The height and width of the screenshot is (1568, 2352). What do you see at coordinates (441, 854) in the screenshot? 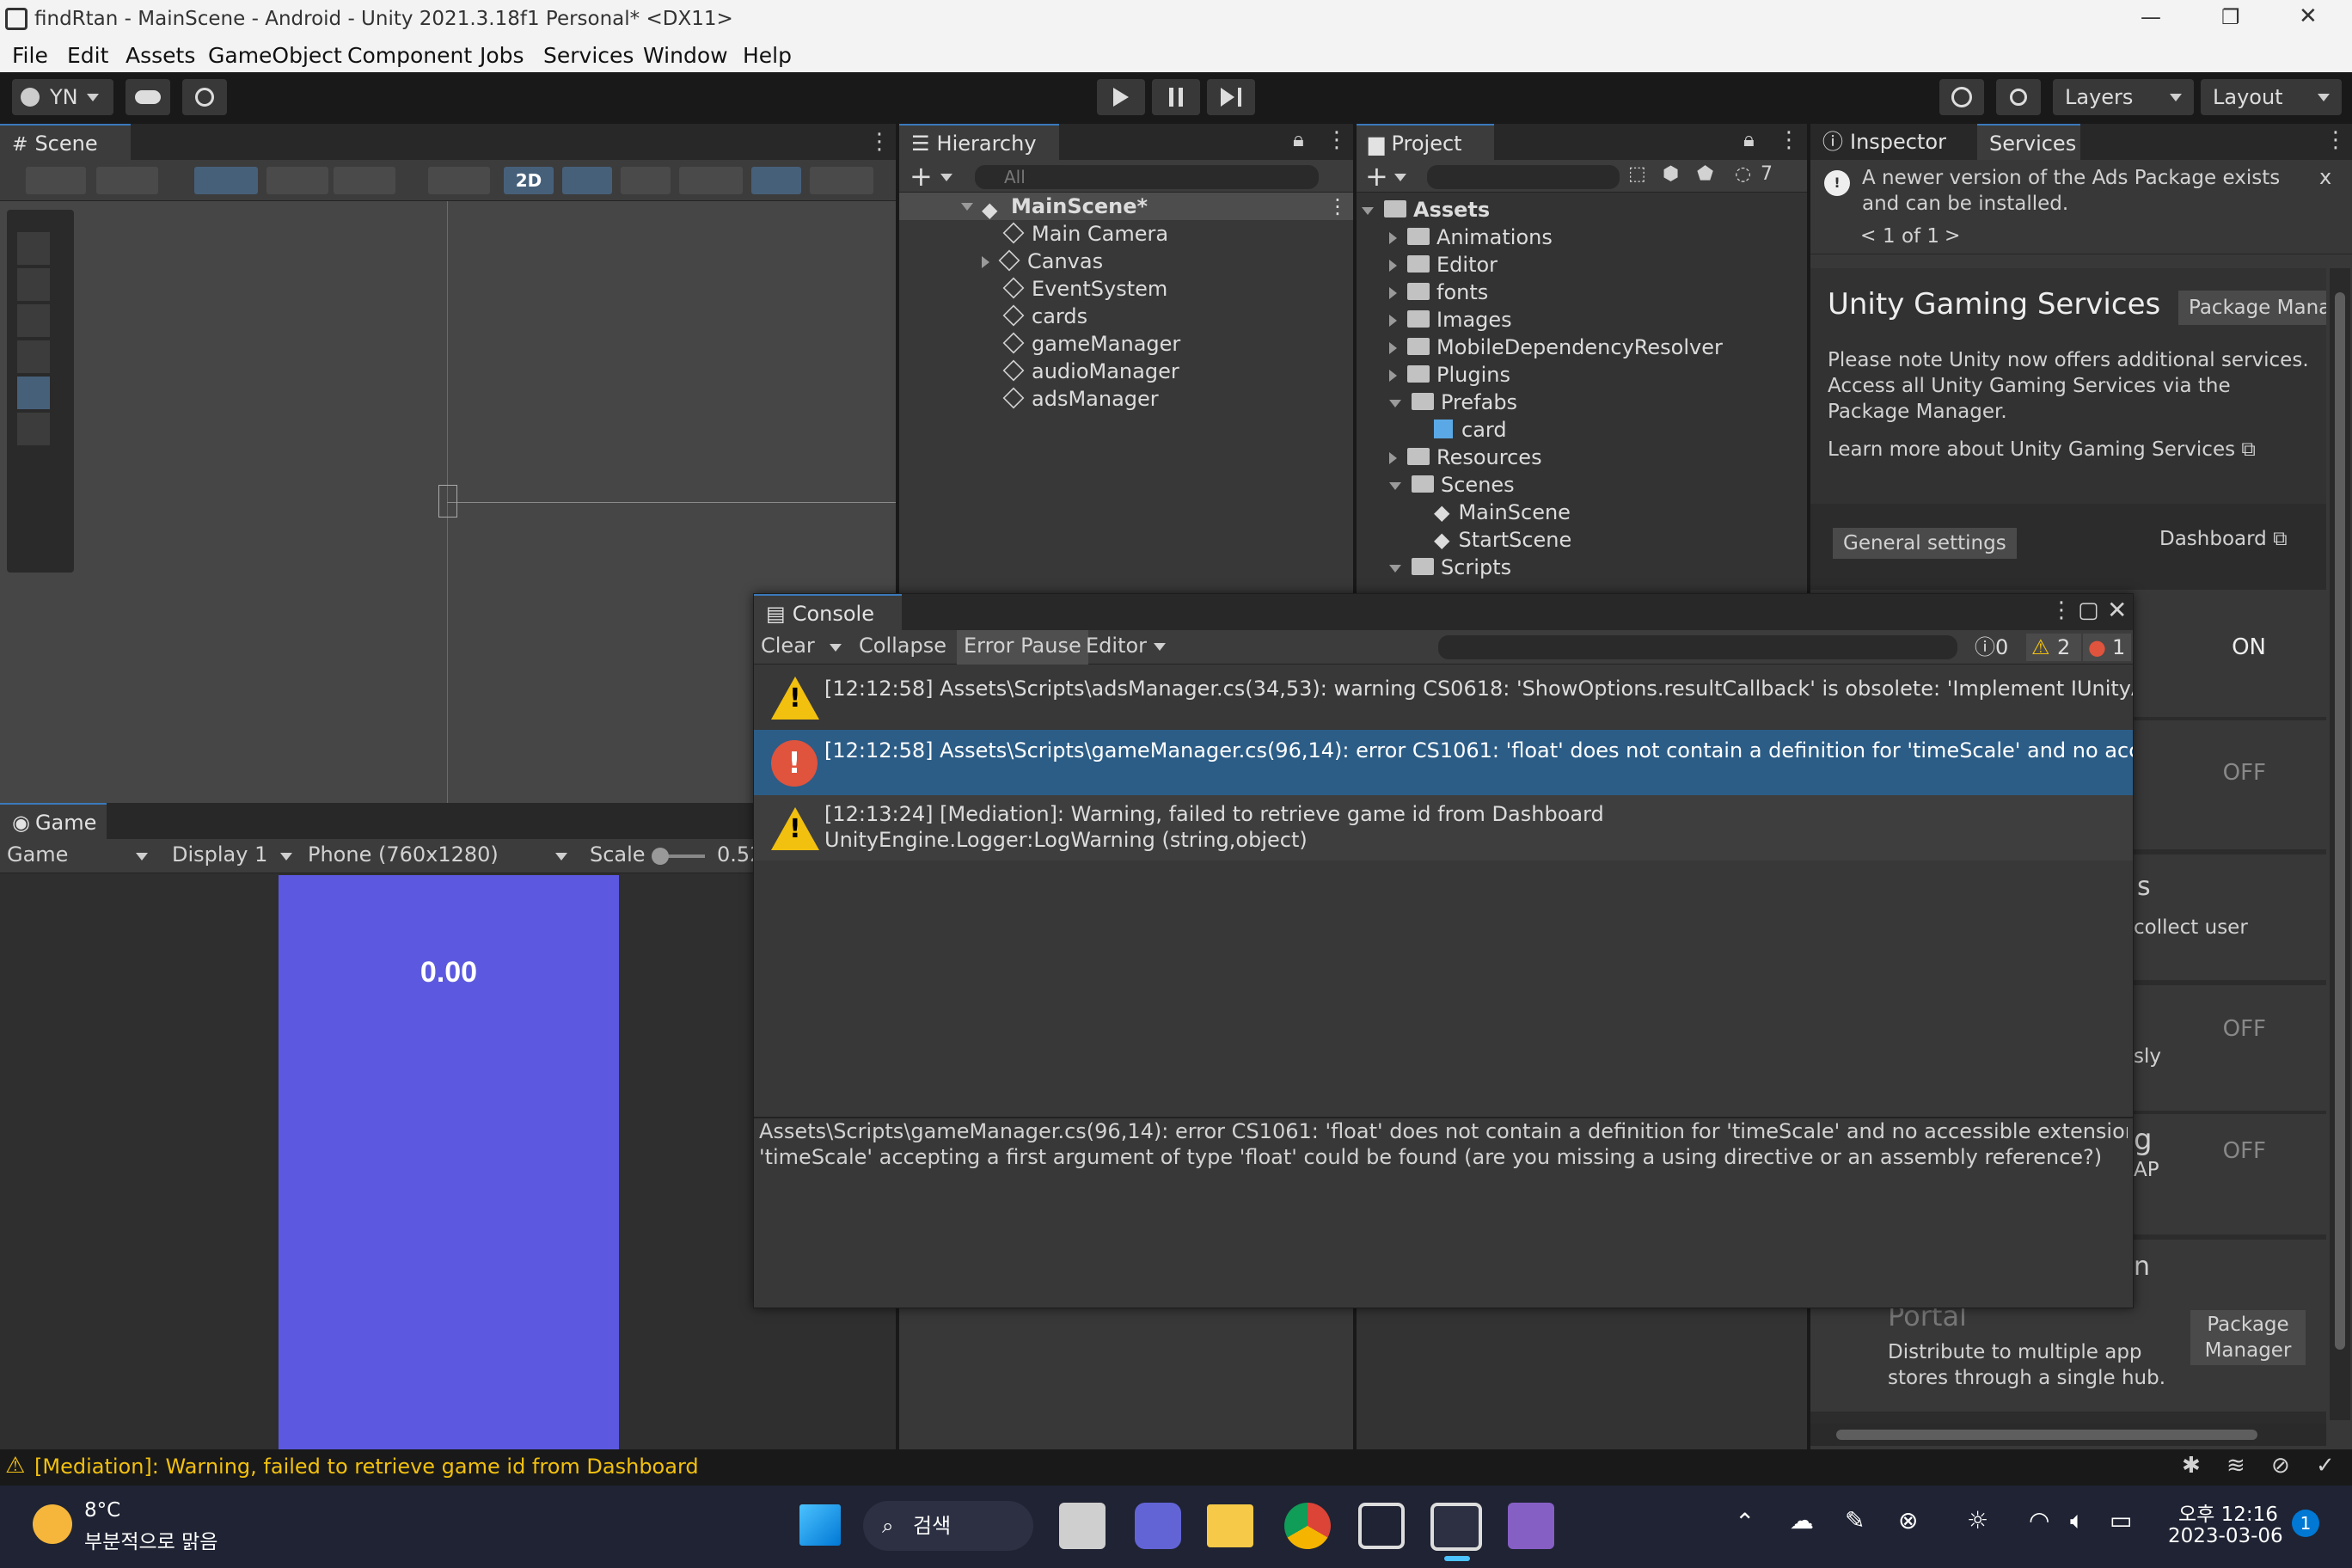
I see `resolution-dropdown: Phone (760x1280)` at bounding box center [441, 854].